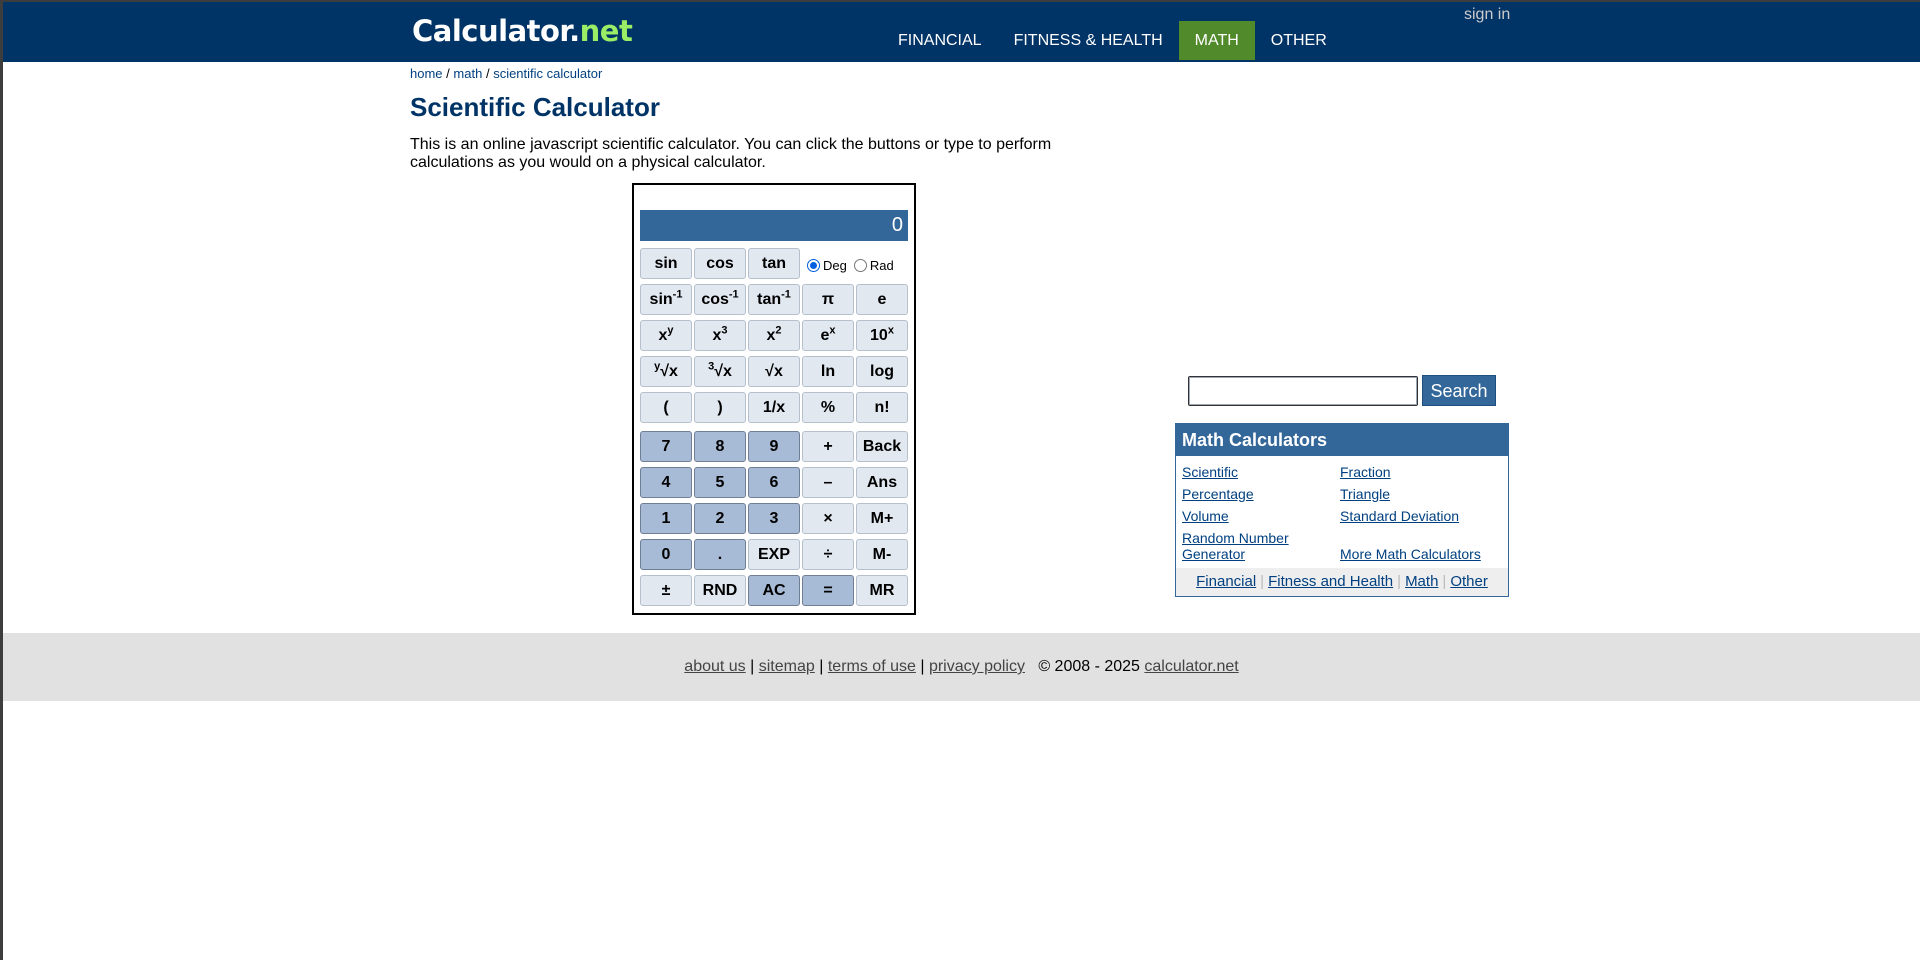 The height and width of the screenshot is (960, 1920). What do you see at coordinates (774, 590) in the screenshot?
I see `all-clear-key: AC` at bounding box center [774, 590].